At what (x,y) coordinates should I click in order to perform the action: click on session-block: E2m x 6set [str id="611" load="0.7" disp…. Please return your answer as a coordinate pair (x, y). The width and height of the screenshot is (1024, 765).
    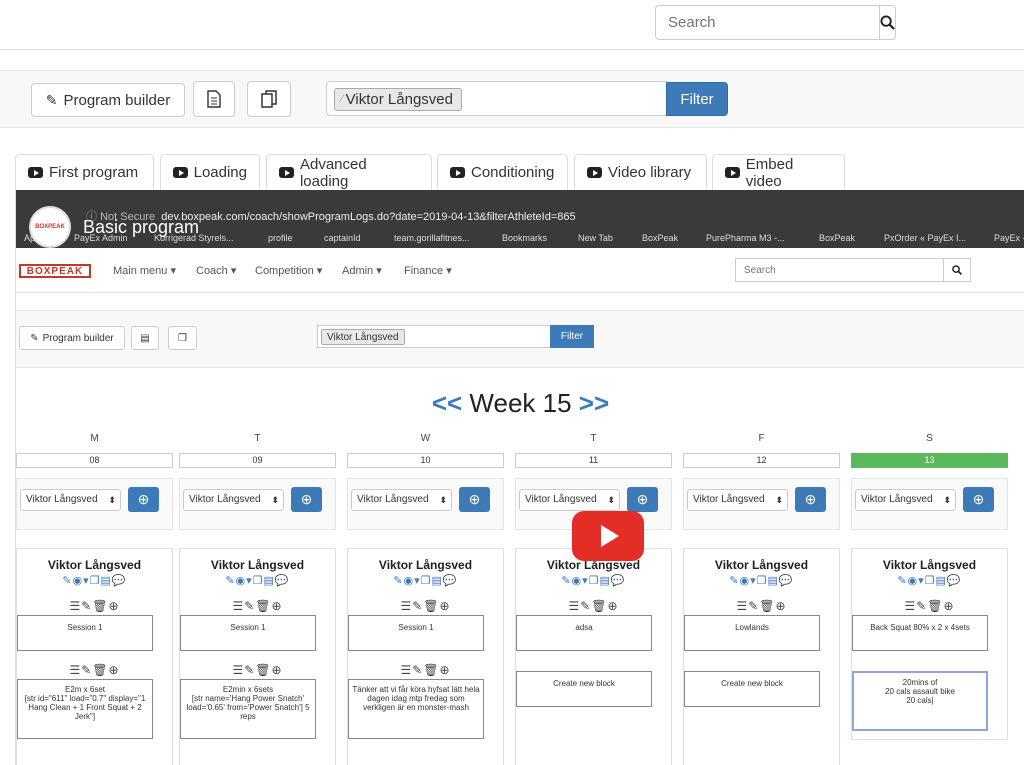
    Looking at the image, I should click on (85, 709).